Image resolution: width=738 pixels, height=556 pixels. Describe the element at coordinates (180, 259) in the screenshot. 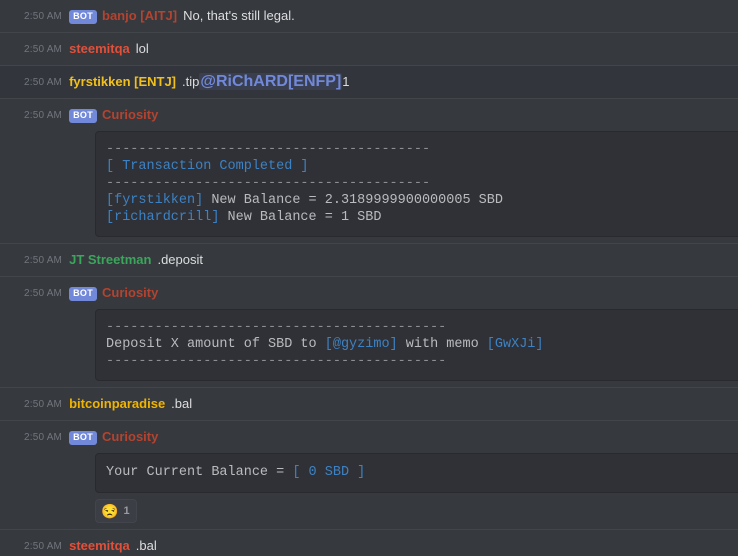

I see `message-content: .deposit` at that location.